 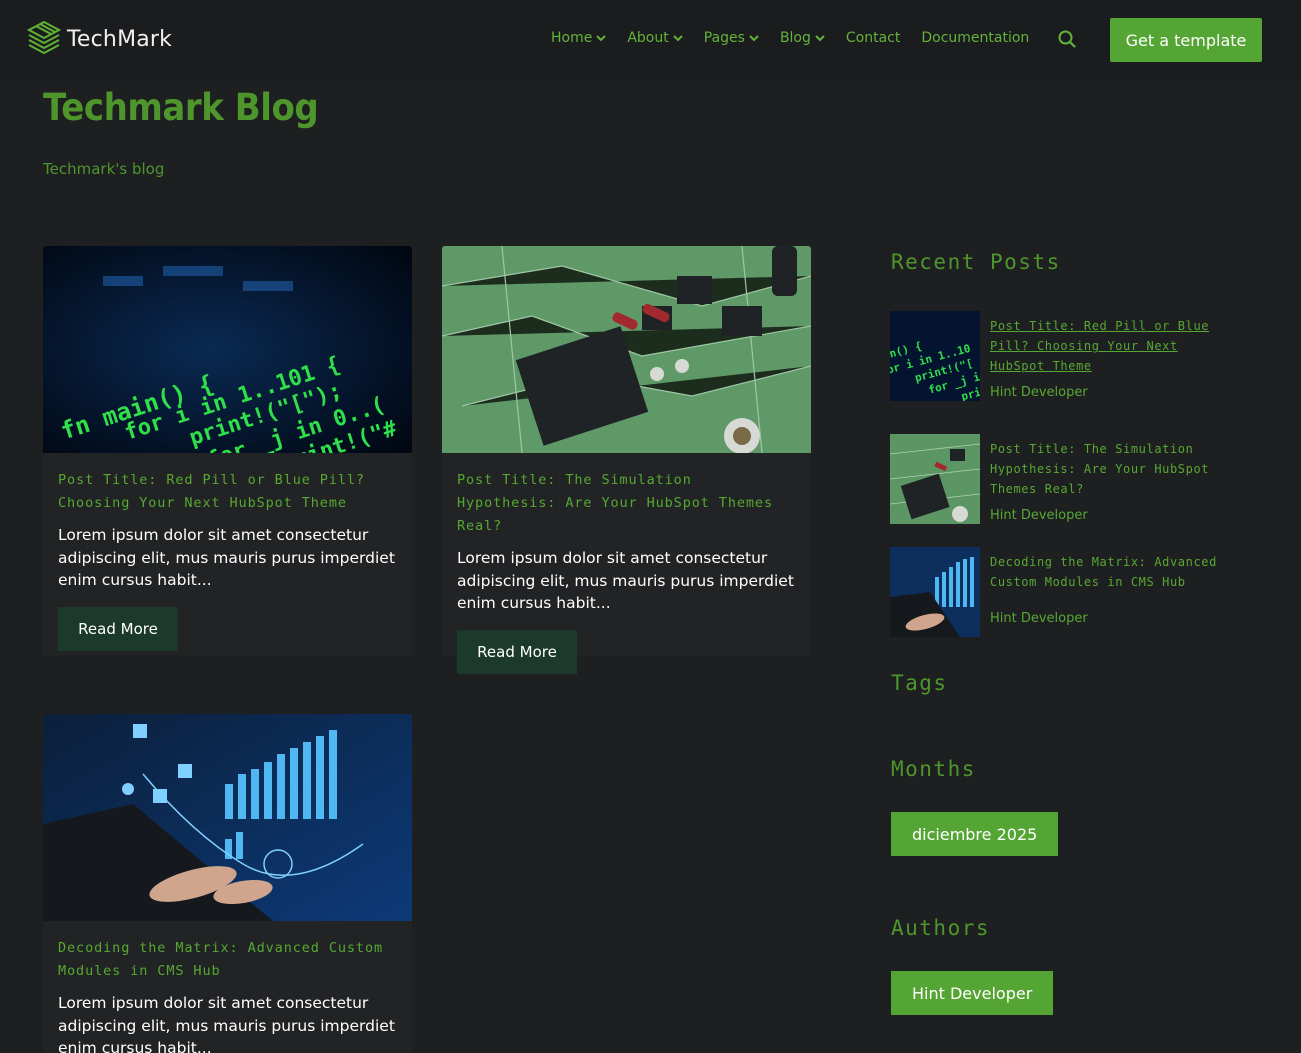 I want to click on nav-label: Pages, so click(x=724, y=38).